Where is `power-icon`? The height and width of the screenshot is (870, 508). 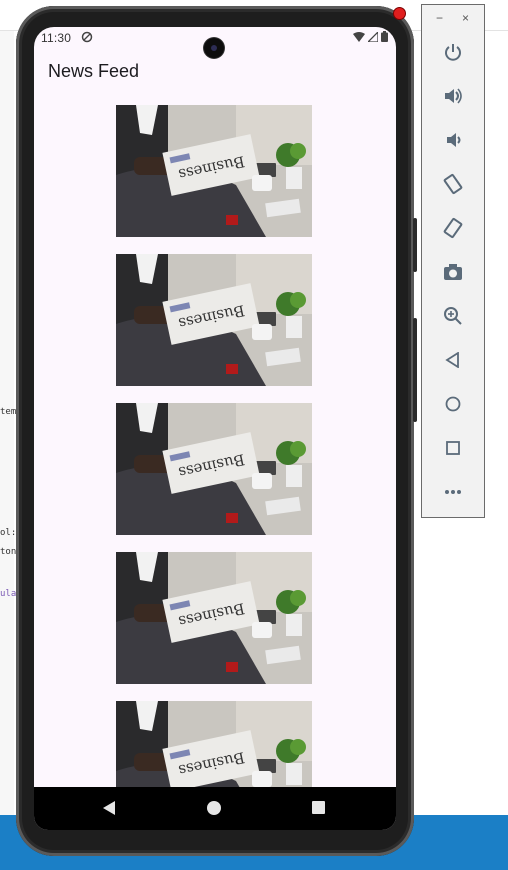 power-icon is located at coordinates (453, 52).